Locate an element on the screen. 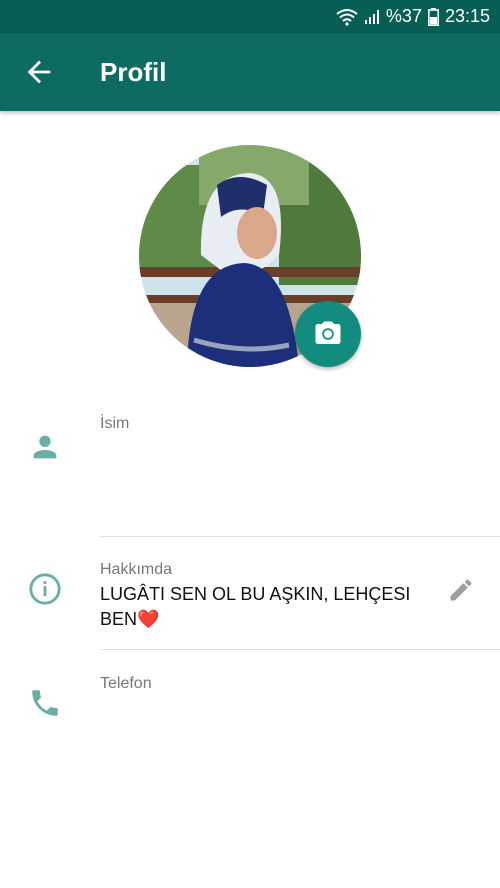 The image size is (500, 888). app-bar: Profil is located at coordinates (250, 72).